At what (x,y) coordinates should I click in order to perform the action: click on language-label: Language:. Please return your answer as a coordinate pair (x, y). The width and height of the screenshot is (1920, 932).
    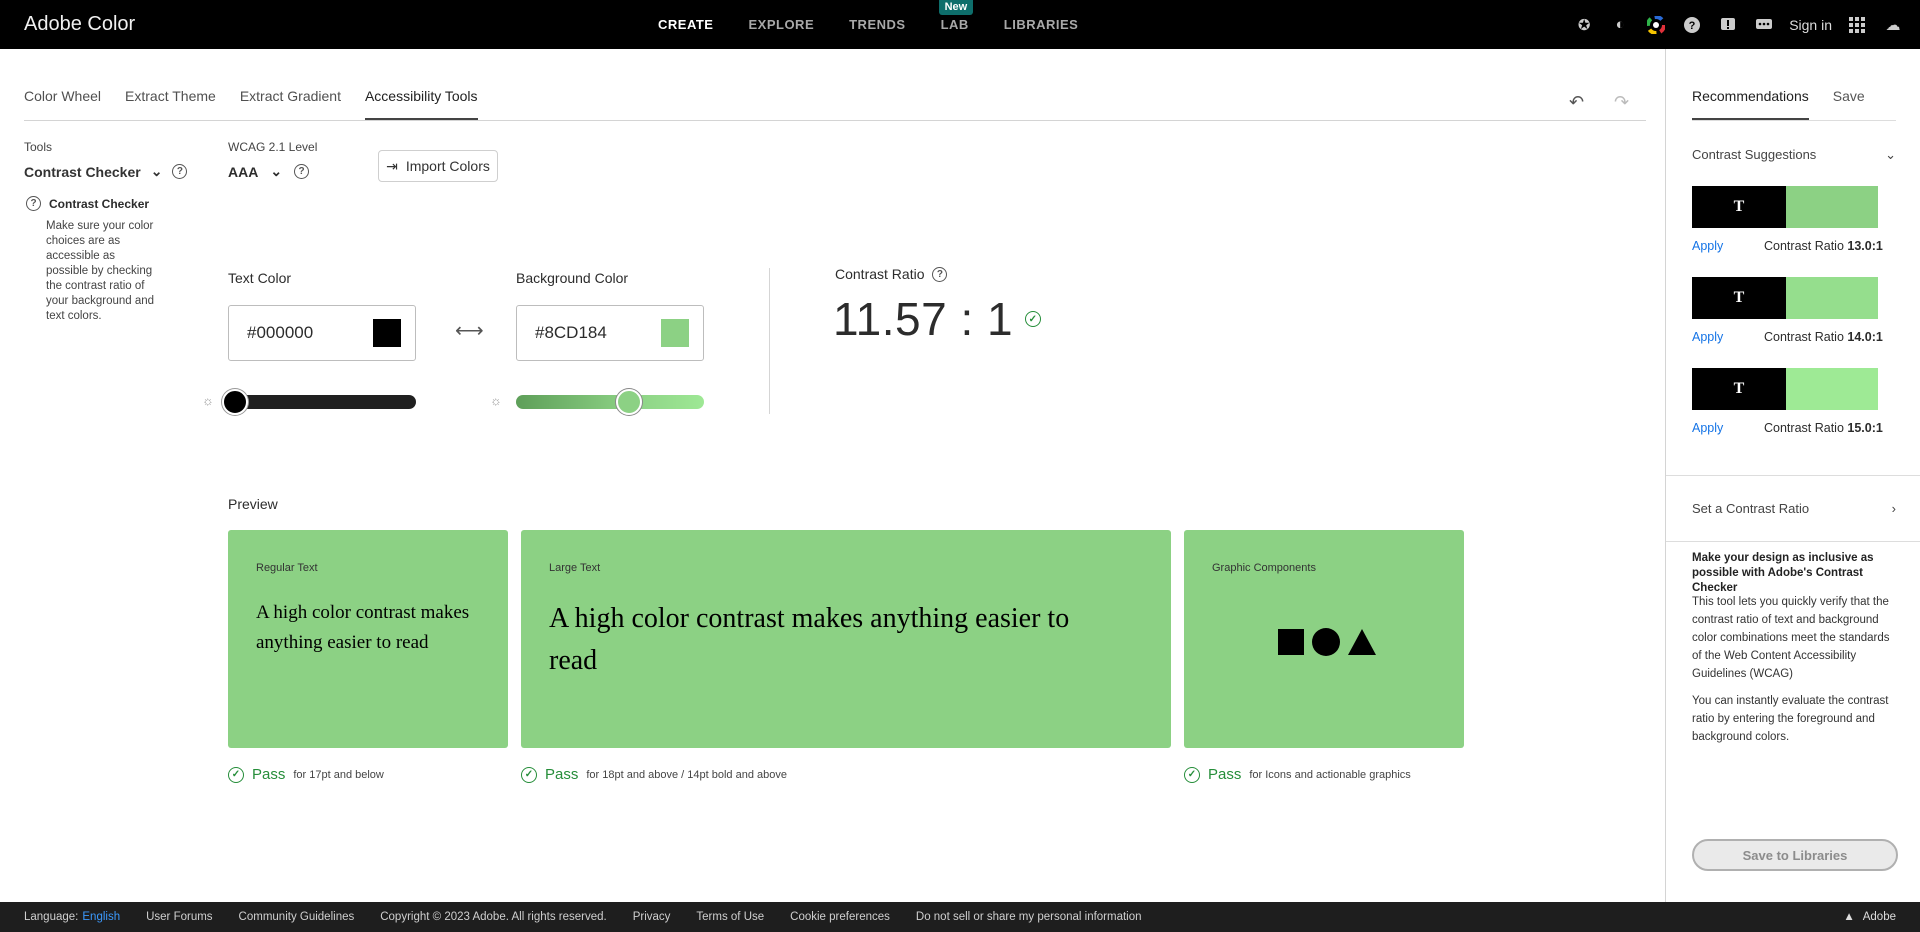
    Looking at the image, I should click on (51, 917).